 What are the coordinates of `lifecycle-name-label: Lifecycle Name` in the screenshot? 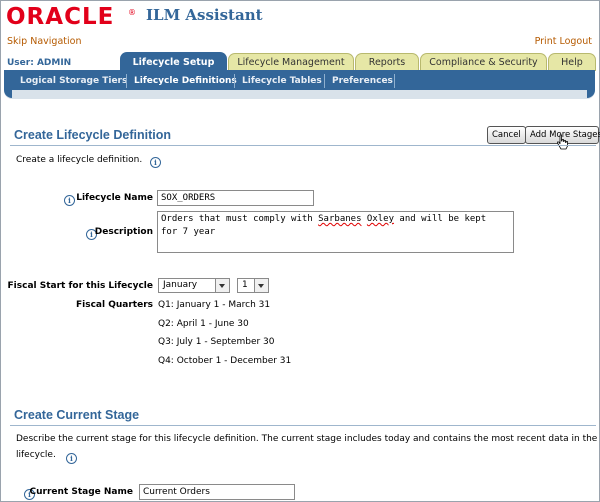 It's located at (114, 198).